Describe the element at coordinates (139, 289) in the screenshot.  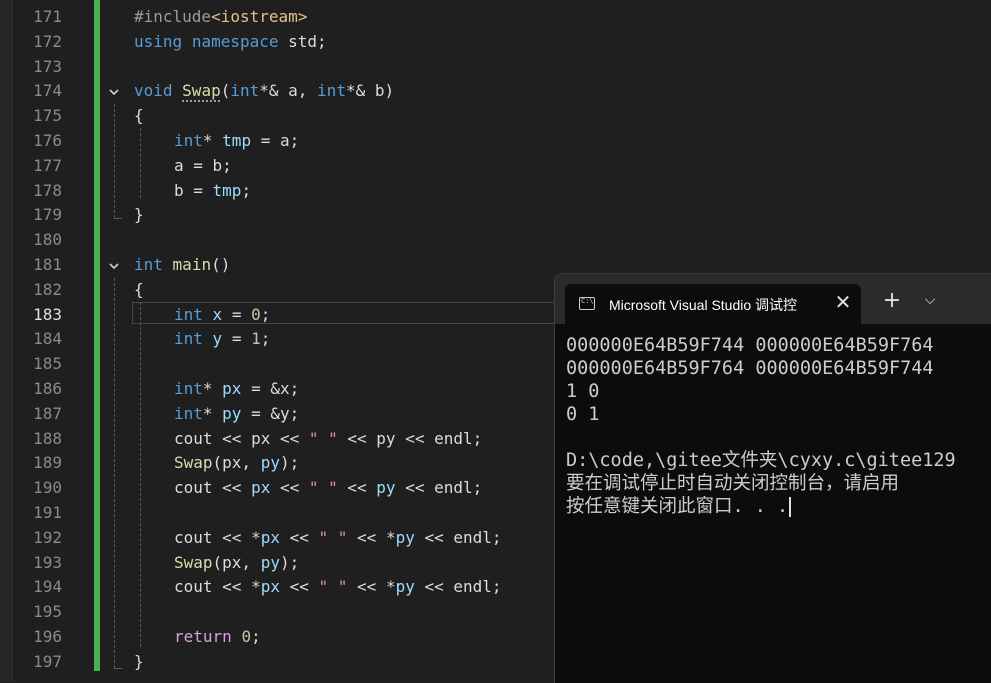
I see `code-line-182: {` at that location.